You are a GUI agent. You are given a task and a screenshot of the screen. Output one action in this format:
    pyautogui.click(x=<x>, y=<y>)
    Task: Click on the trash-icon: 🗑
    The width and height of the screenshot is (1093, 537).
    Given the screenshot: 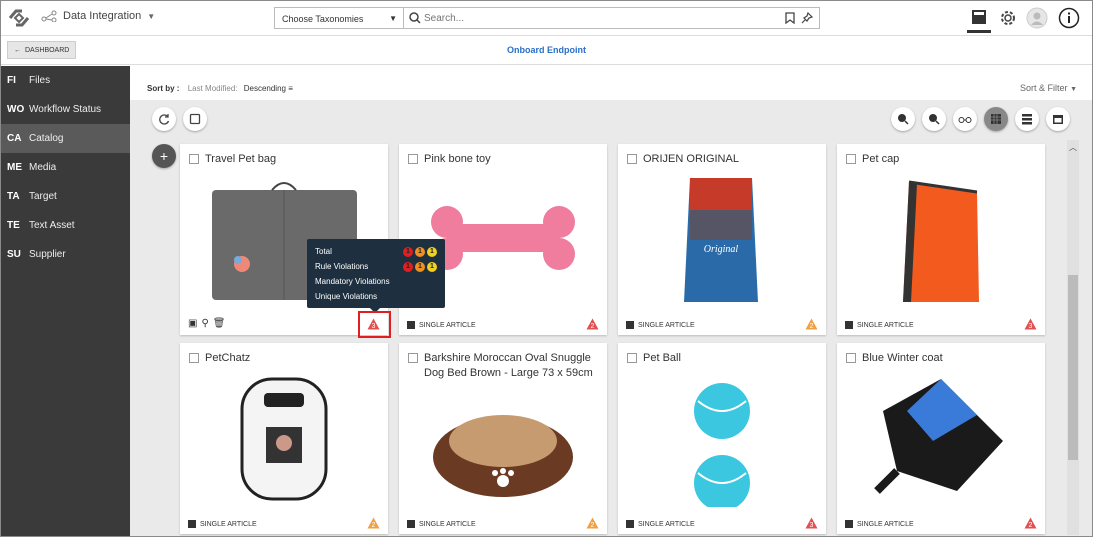 What is the action you would take?
    pyautogui.click(x=219, y=323)
    